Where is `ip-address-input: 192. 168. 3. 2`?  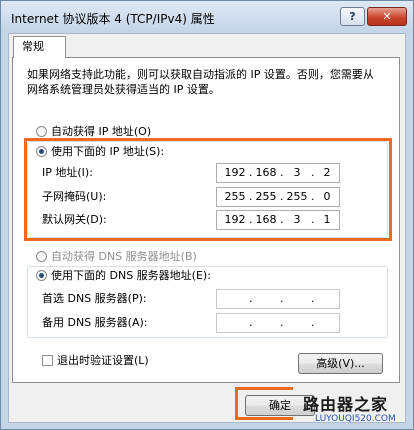
ip-address-input: 192. 168. 3. 2 is located at coordinates (278, 173).